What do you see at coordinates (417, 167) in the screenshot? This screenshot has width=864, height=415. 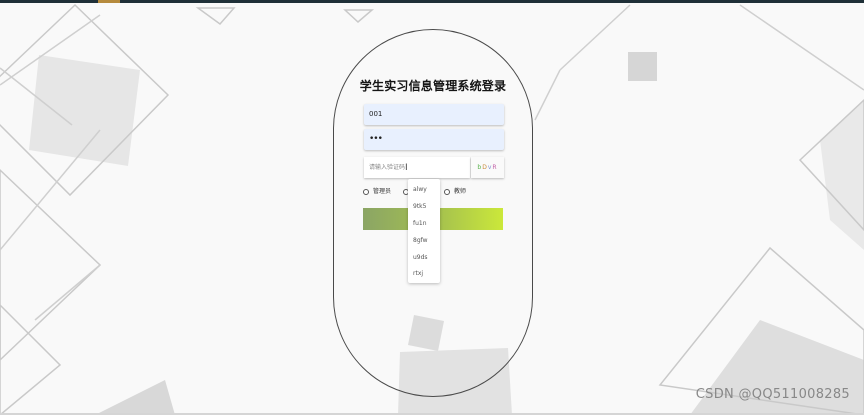 I see `captcha-input: 请输入验证码I` at bounding box center [417, 167].